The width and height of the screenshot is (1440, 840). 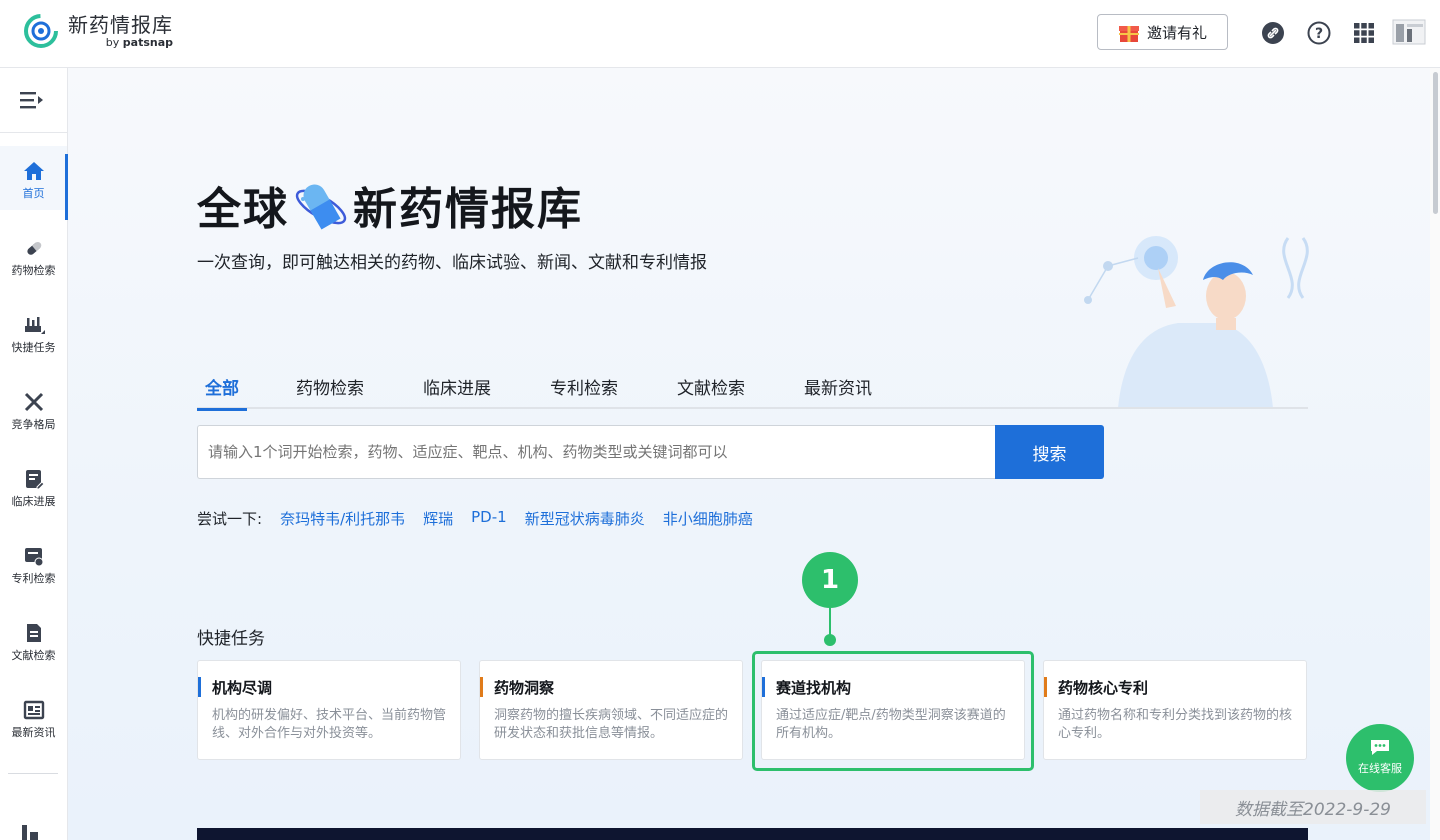 What do you see at coordinates (33, 501) in the screenshot?
I see `sidebar-item-label: 临床进展` at bounding box center [33, 501].